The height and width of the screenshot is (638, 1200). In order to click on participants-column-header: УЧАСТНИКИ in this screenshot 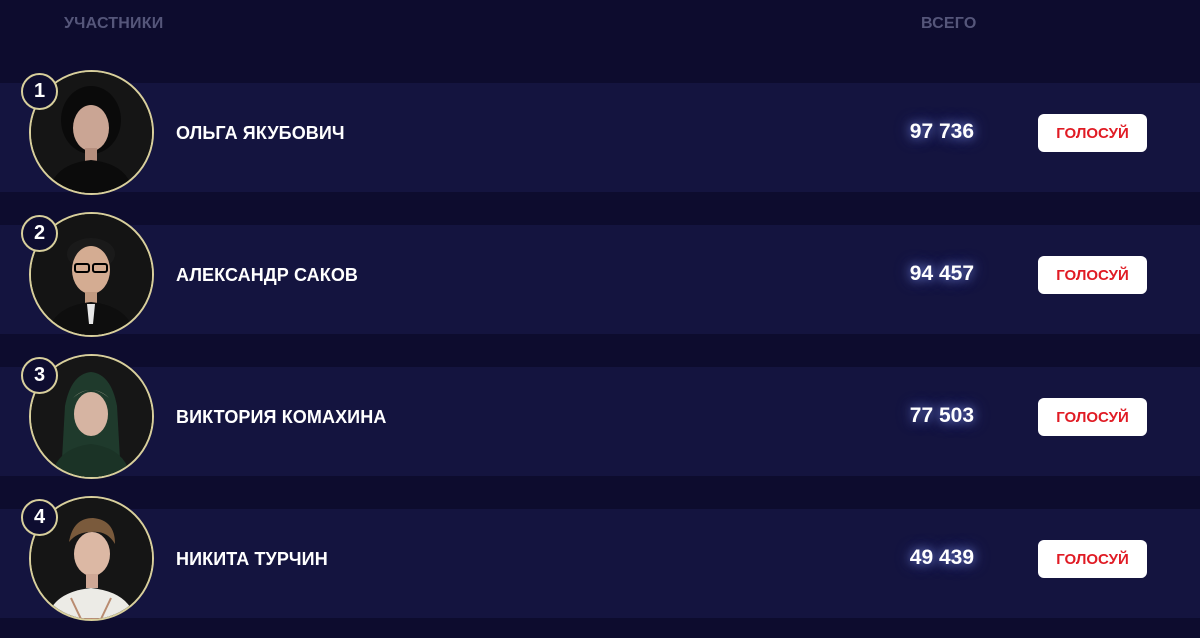, I will do `click(114, 23)`.